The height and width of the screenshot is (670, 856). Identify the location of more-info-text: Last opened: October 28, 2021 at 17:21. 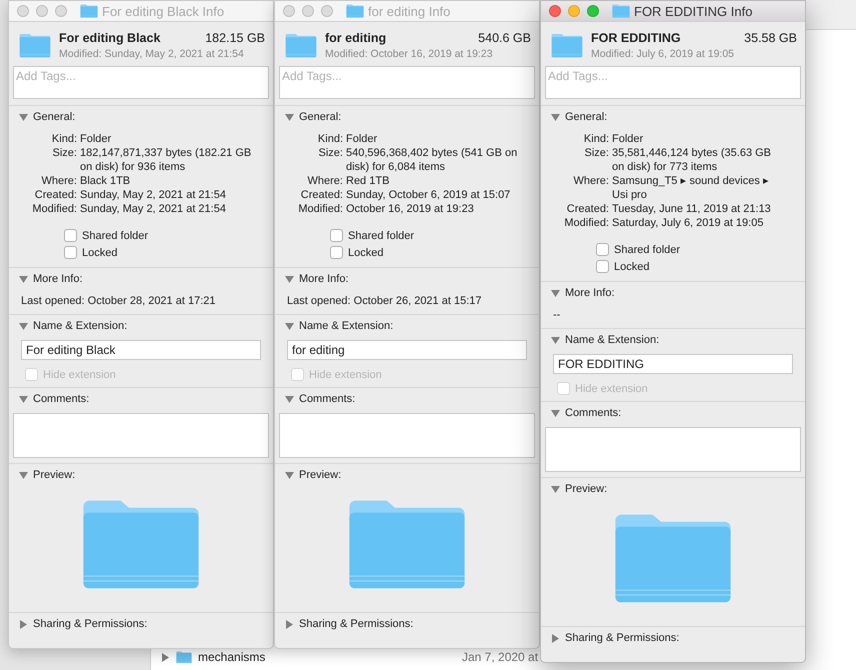
(118, 301).